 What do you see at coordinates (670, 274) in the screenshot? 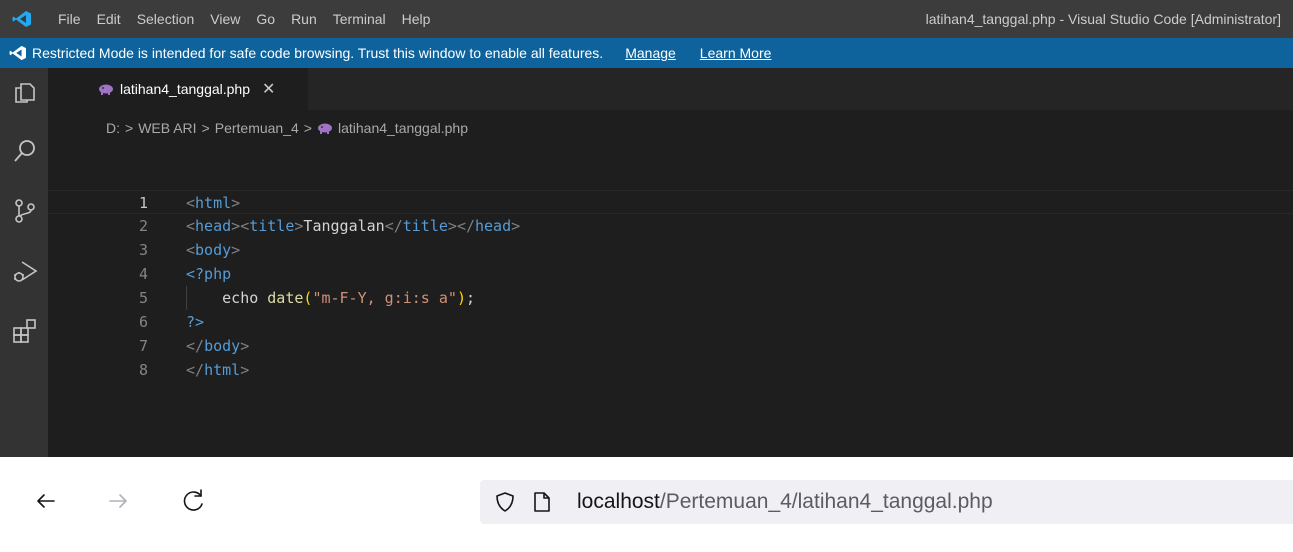
I see `code-line: 4 <?php` at bounding box center [670, 274].